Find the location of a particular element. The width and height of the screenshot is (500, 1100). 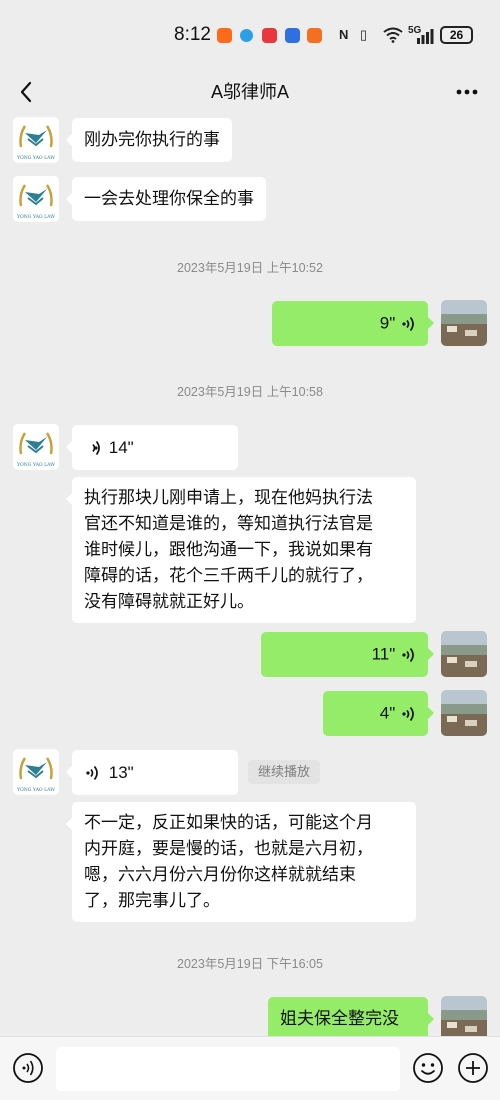

more-dots-icon is located at coordinates (467, 92).